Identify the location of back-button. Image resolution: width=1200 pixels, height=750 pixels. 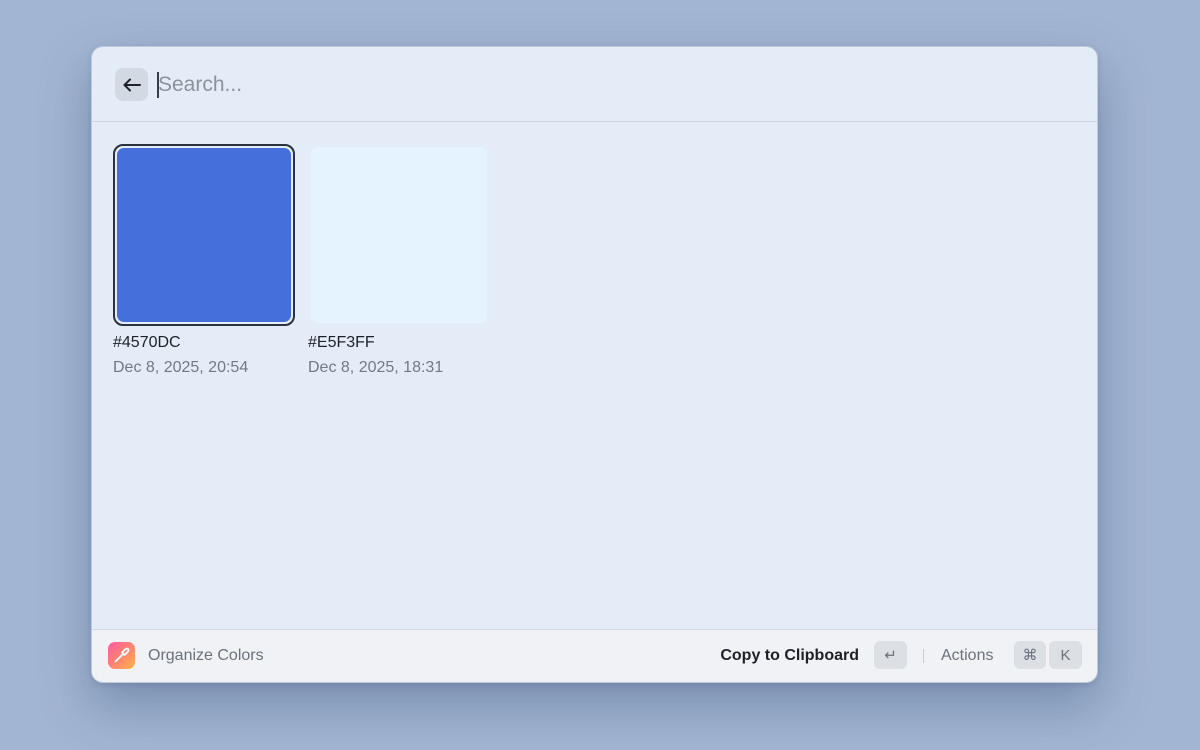
(131, 84).